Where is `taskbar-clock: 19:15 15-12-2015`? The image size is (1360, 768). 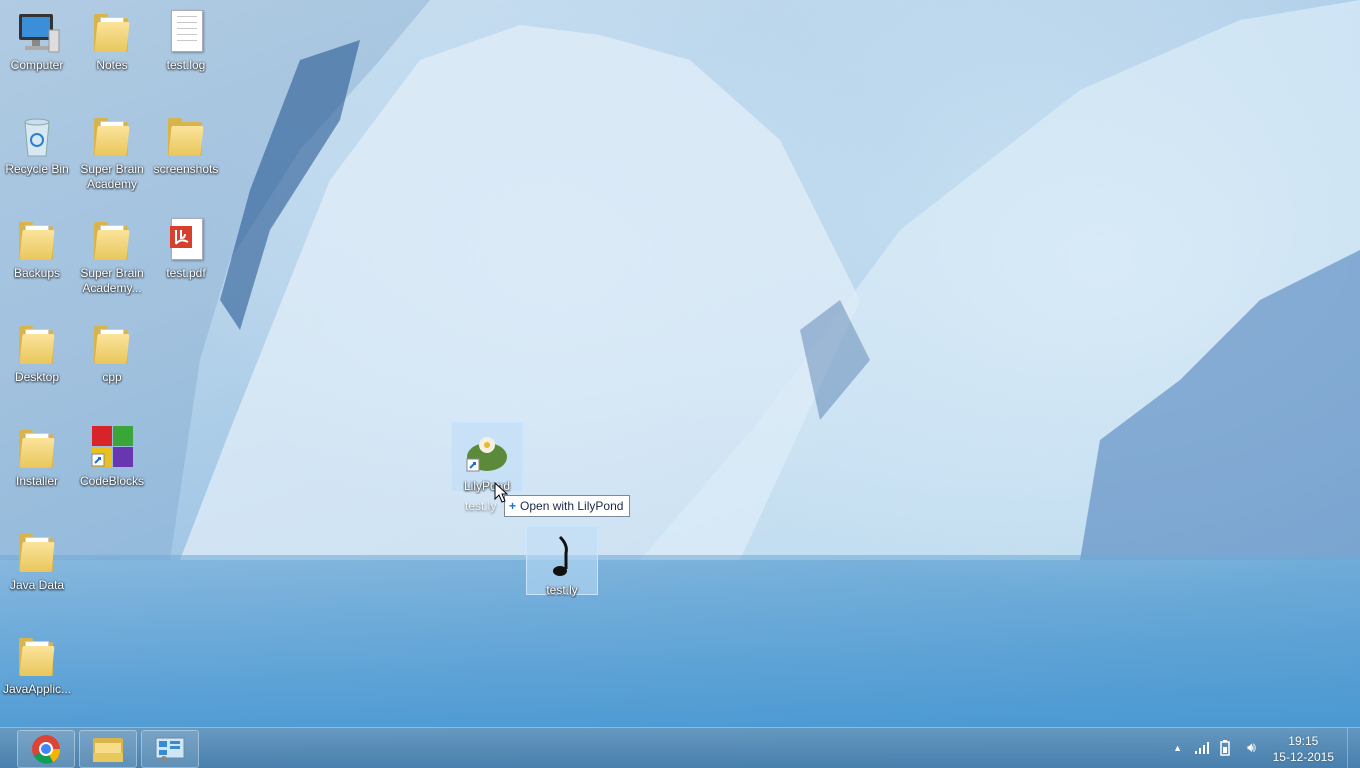
taskbar-clock: 19:15 15-12-2015 is located at coordinates (1303, 749).